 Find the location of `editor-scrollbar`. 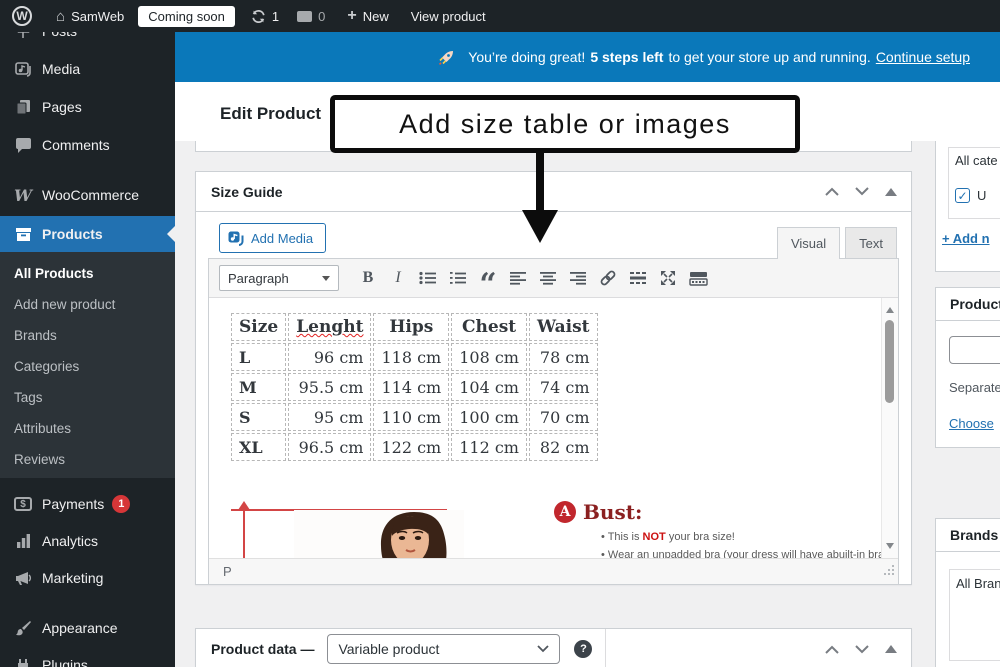

editor-scrollbar is located at coordinates (889, 428).